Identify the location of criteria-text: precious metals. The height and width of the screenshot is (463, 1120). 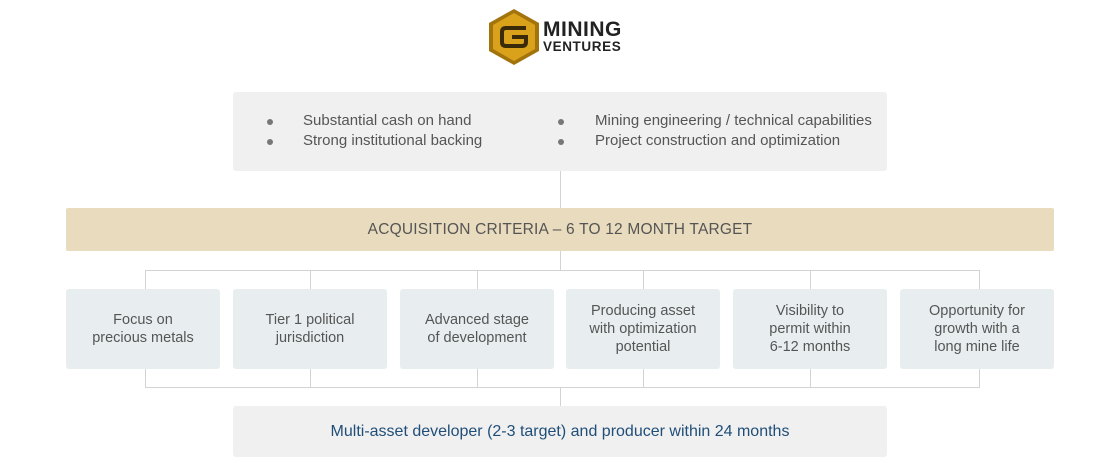
(143, 338).